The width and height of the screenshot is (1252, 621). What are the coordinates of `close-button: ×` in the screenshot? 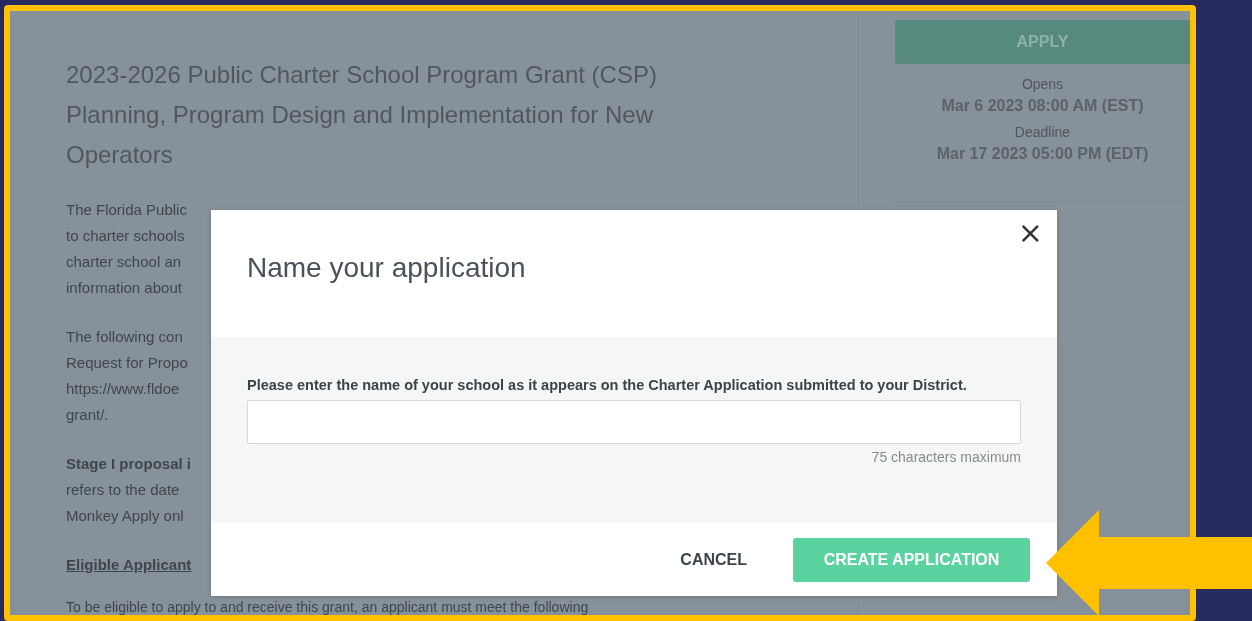 It's located at (1030, 233).